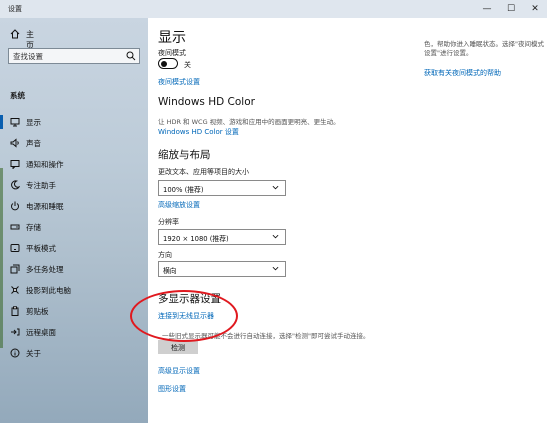 The height and width of the screenshot is (423, 547). What do you see at coordinates (164, 63) in the screenshot?
I see `toggle-knob` at bounding box center [164, 63].